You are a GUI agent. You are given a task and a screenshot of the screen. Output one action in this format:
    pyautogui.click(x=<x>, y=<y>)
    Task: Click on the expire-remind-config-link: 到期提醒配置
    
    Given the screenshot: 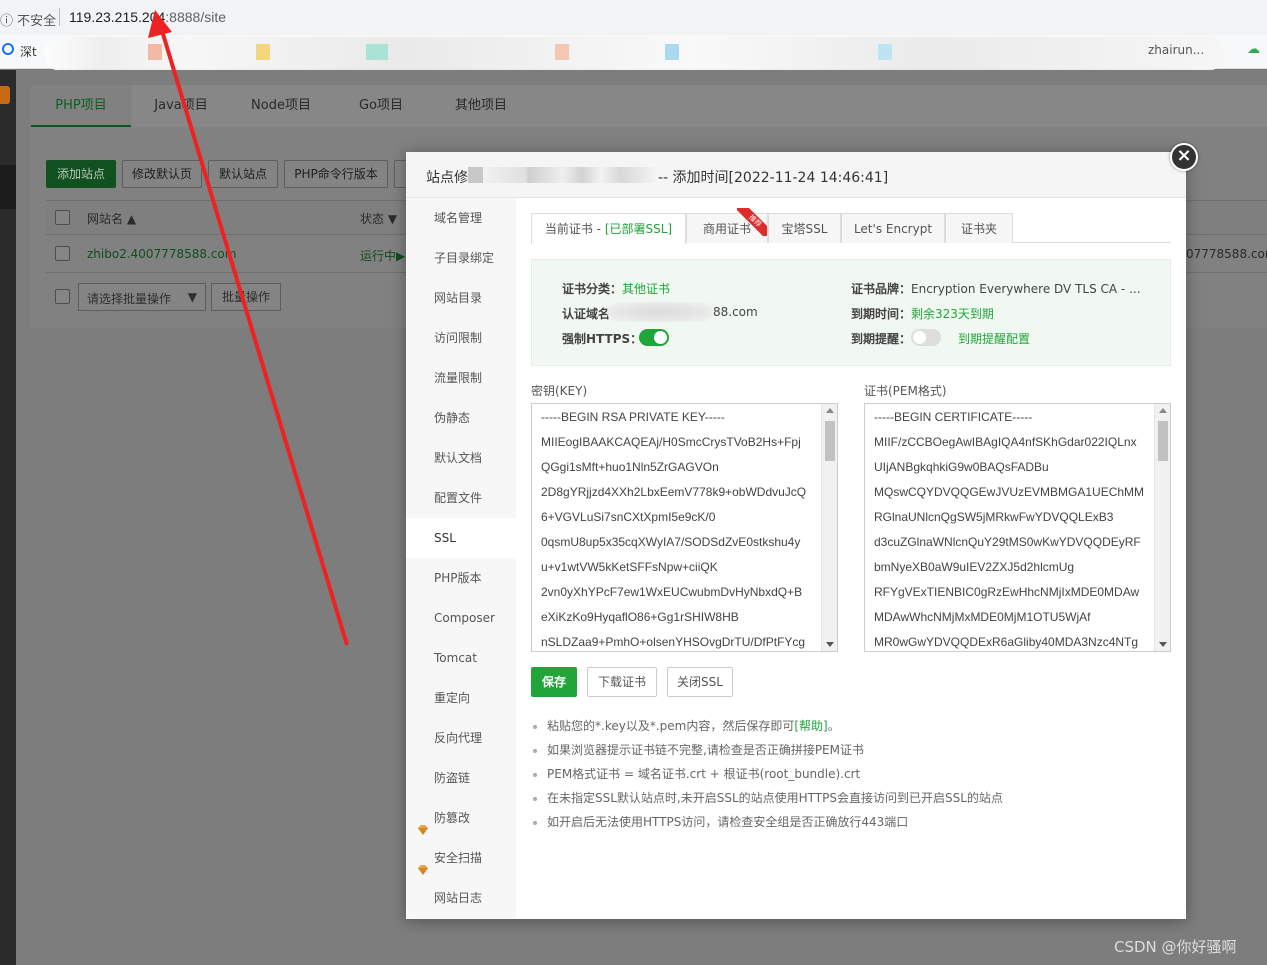 What is the action you would take?
    pyautogui.click(x=994, y=338)
    